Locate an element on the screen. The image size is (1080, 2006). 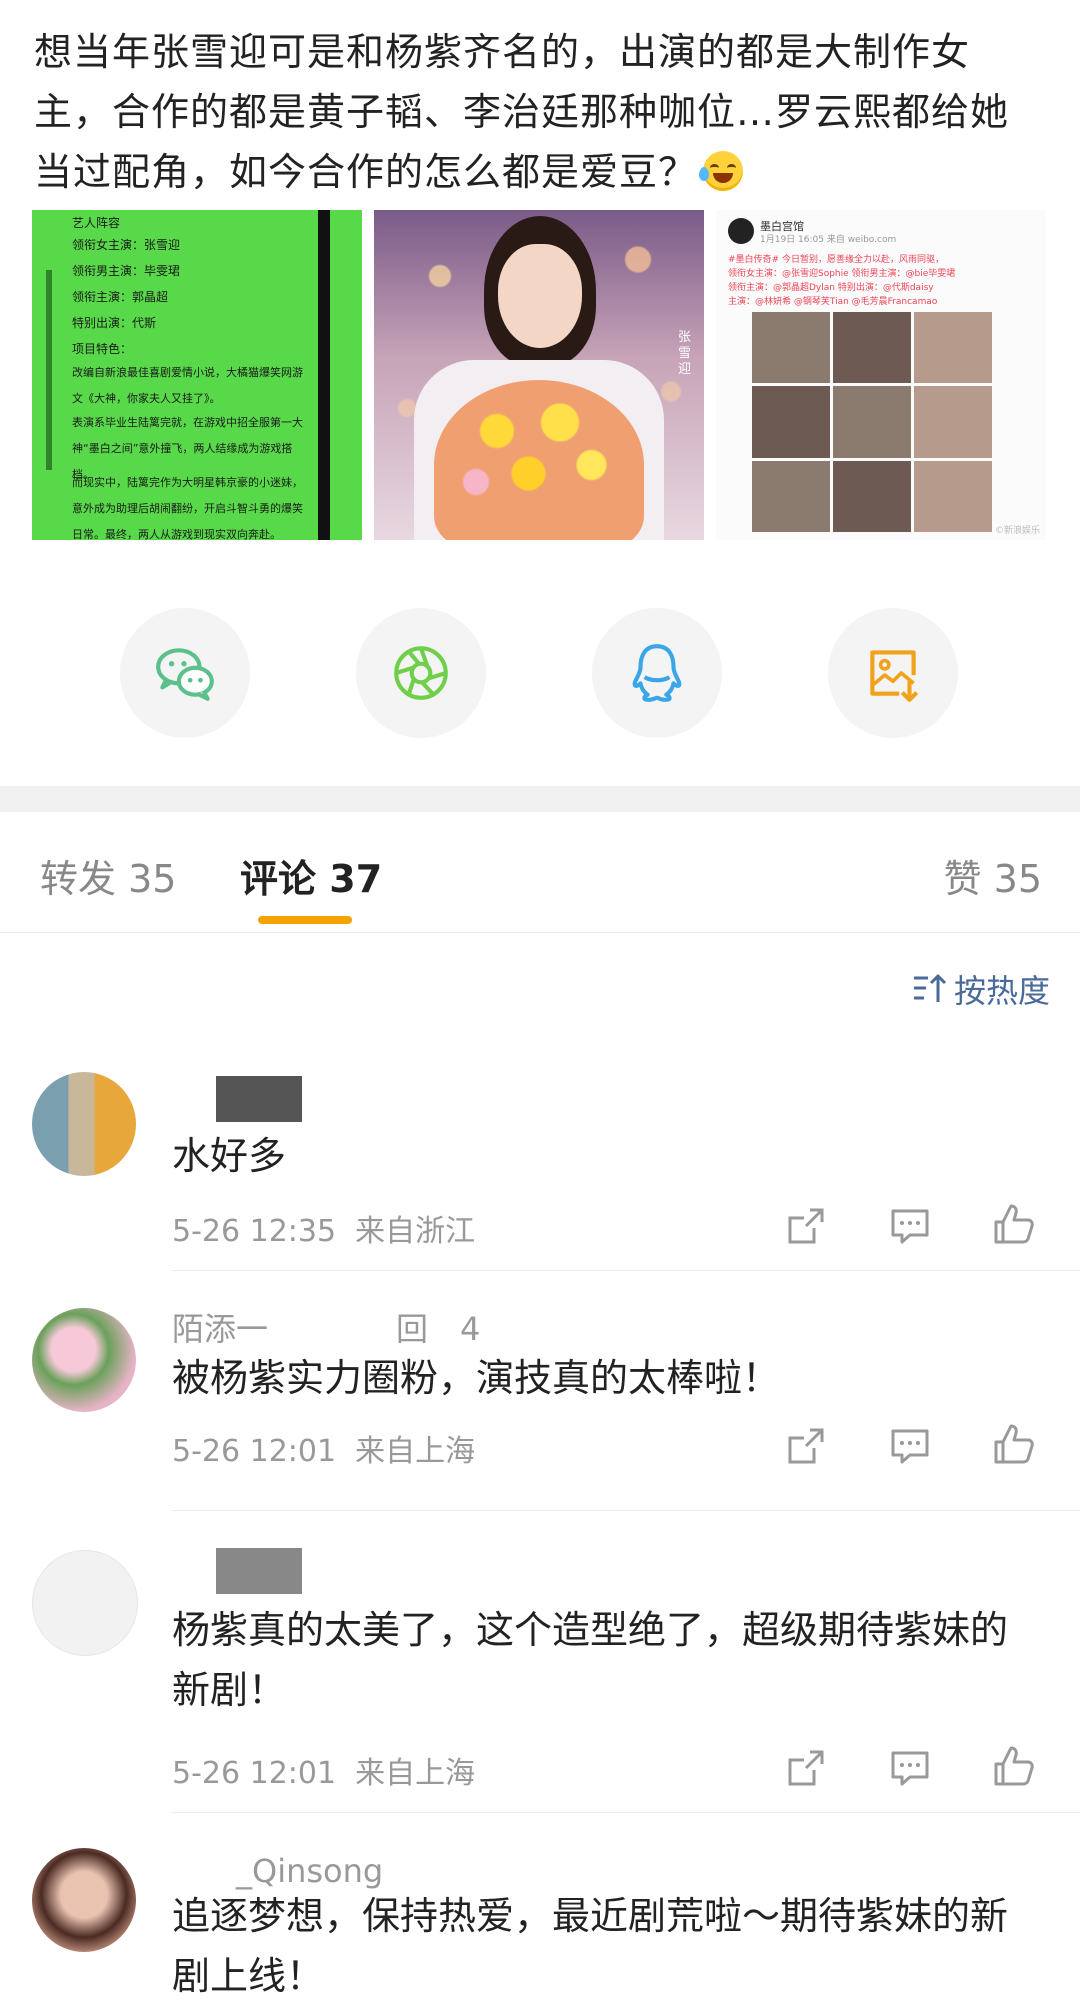
share-wechat-button is located at coordinates (185, 673).